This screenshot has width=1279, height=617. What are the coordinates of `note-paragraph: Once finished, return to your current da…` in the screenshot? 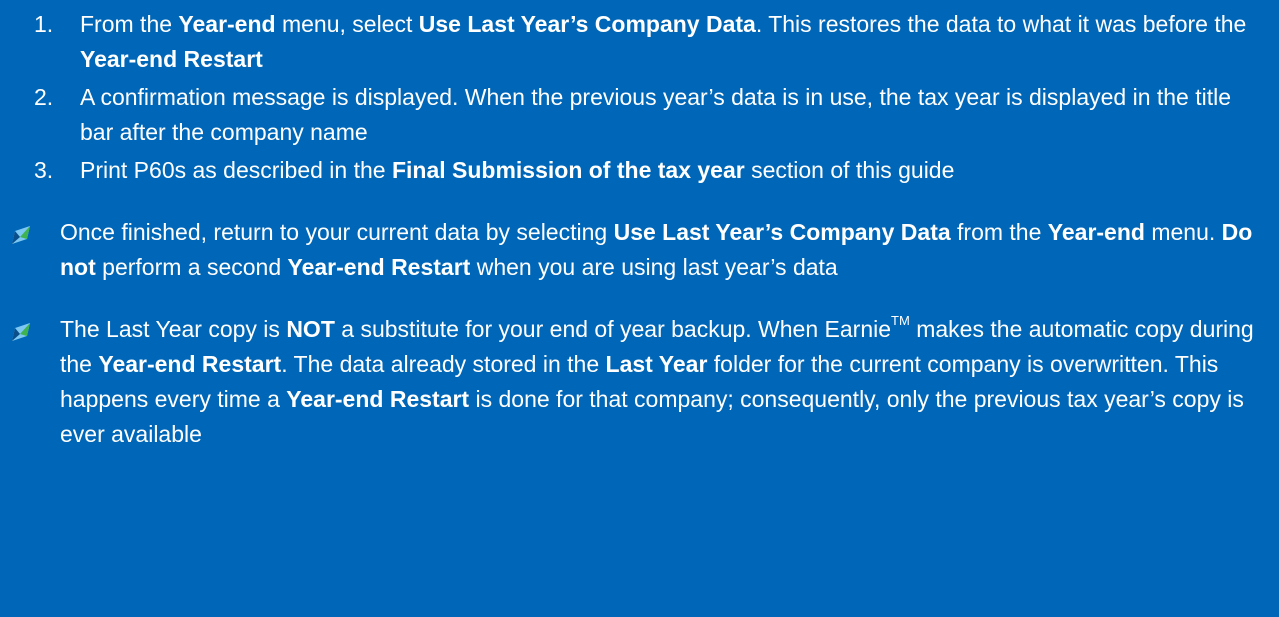 It's located at (639, 250).